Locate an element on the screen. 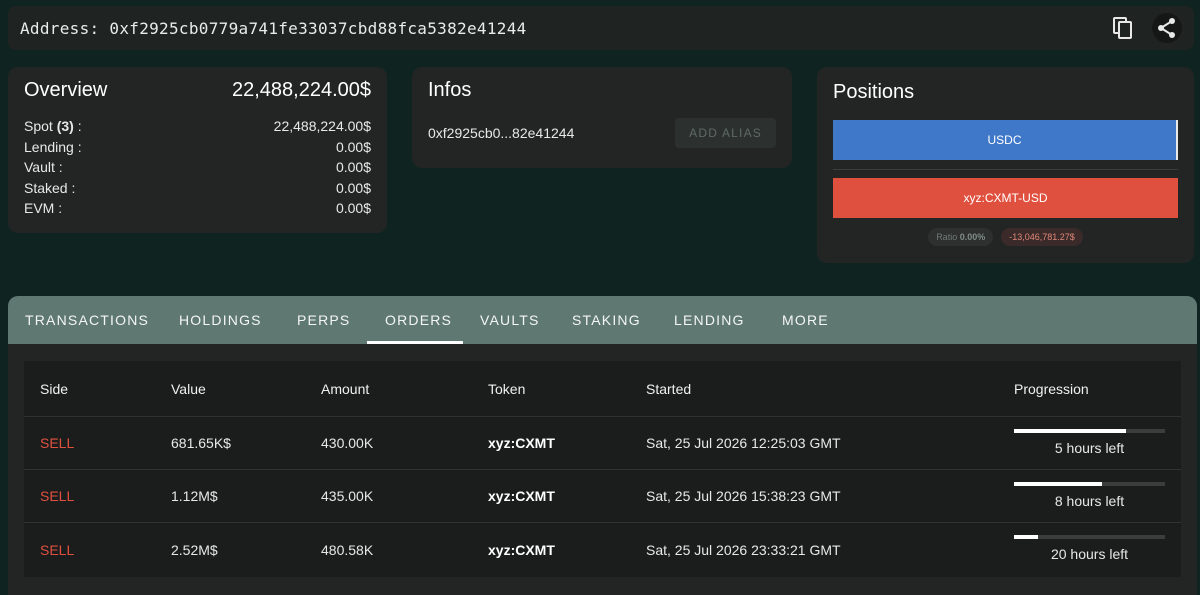 Image resolution: width=1200 pixels, height=595 pixels. tab-holdings: HOLDINGS is located at coordinates (220, 320).